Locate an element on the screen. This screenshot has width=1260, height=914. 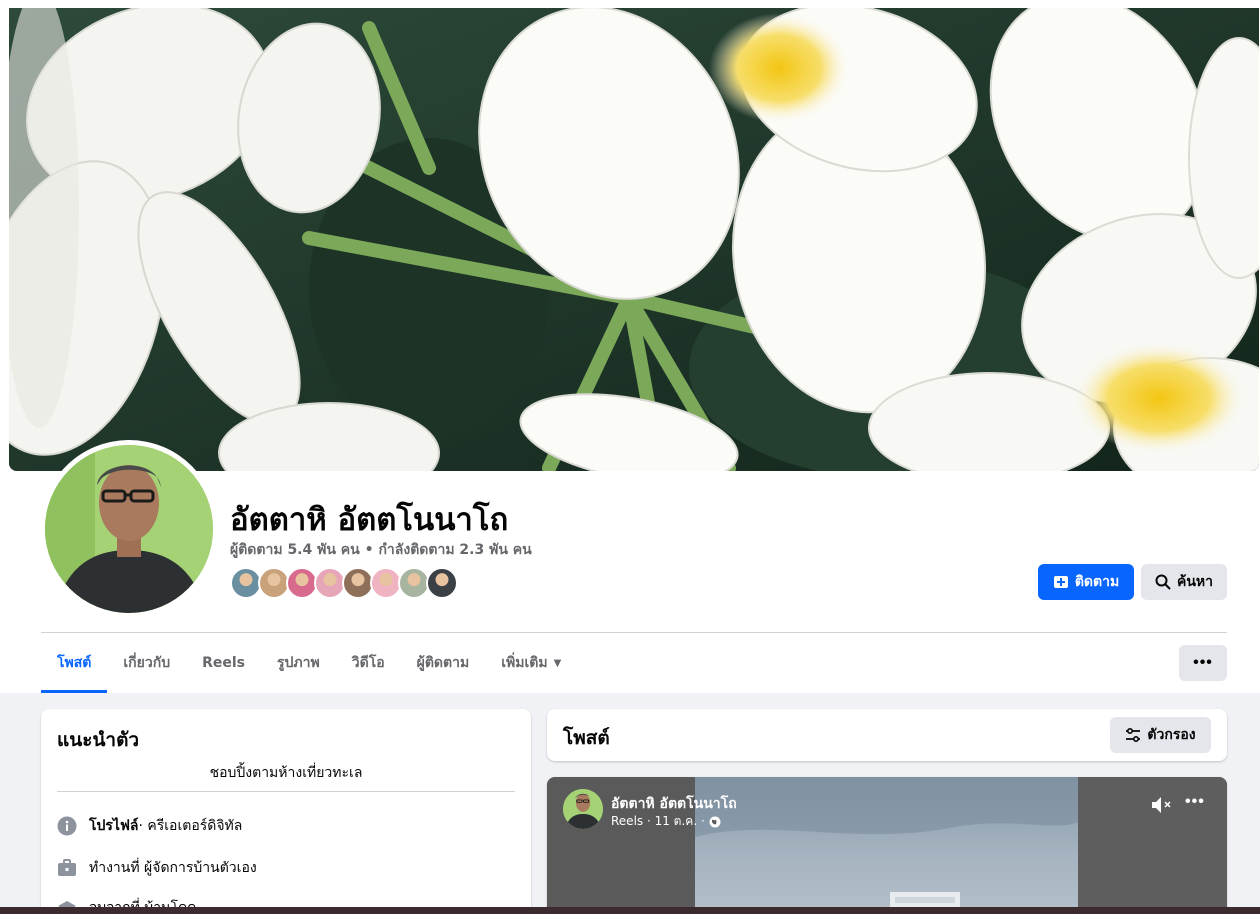
search-label: ค้นหา is located at coordinates (1195, 582).